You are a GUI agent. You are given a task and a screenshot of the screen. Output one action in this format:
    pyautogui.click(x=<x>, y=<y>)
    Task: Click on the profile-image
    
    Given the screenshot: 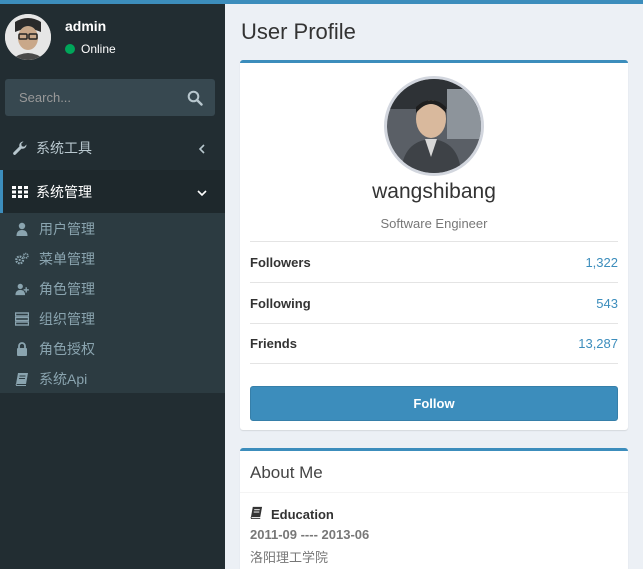 What is the action you would take?
    pyautogui.click(x=434, y=126)
    